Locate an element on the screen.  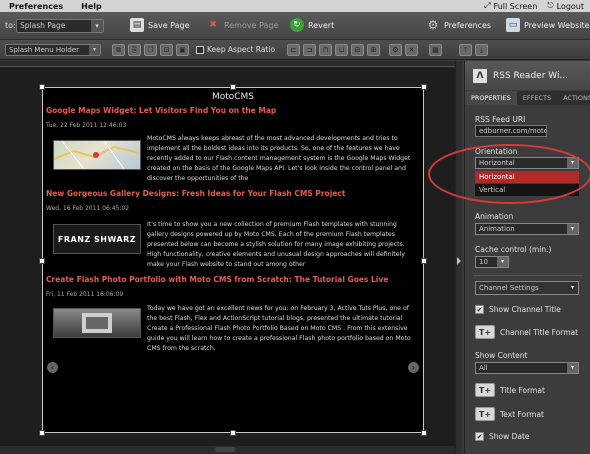
revert-label: Revert is located at coordinates (321, 25).